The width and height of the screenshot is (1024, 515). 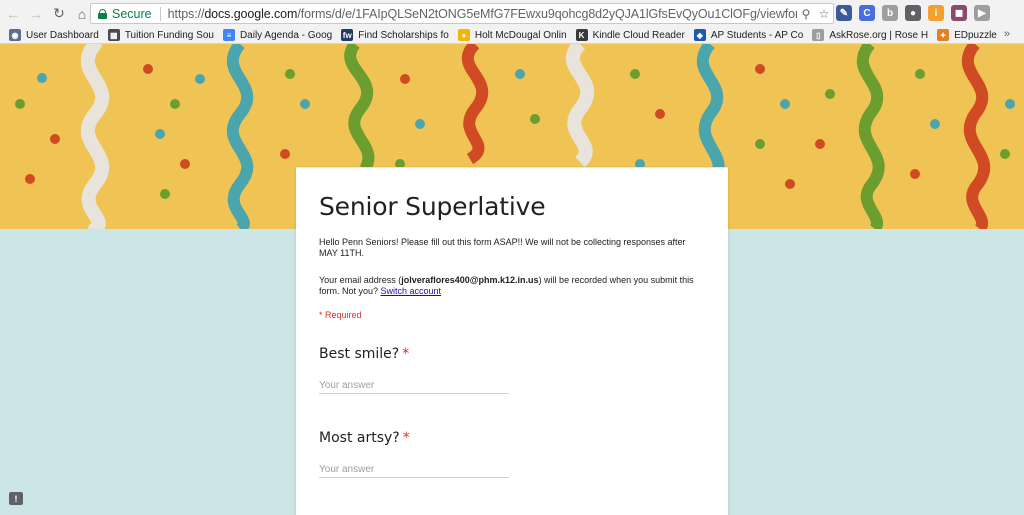 I want to click on bookmark-item: ◉ User Dashboard, so click(x=54, y=35).